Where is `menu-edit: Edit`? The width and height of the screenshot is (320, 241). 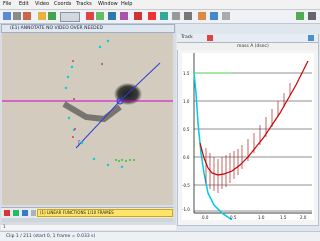 menu-edit: Edit is located at coordinates (24, 4).